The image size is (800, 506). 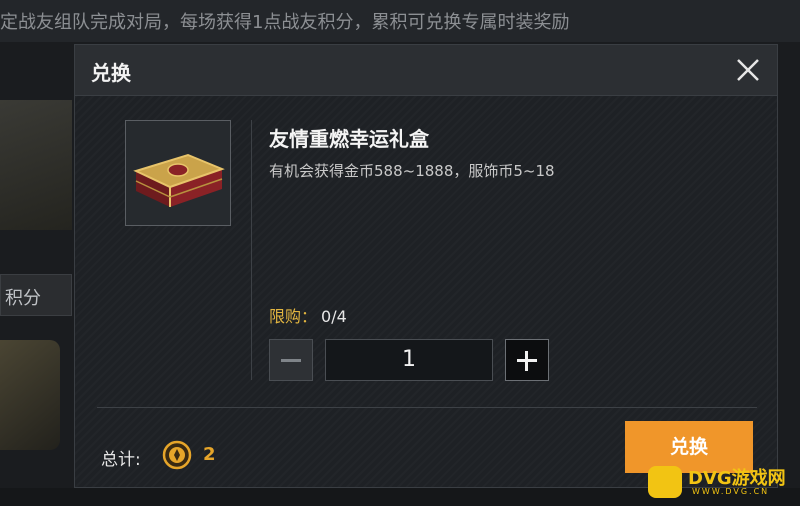 I want to click on item-thumbnail, so click(x=178, y=173).